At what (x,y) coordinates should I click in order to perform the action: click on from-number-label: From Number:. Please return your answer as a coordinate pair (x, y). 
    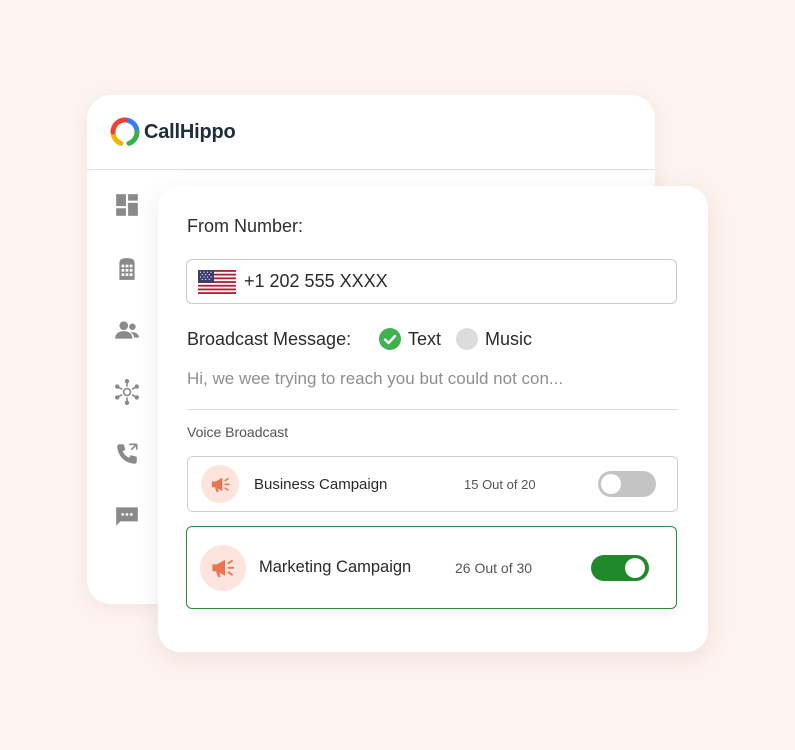
    Looking at the image, I should click on (245, 226).